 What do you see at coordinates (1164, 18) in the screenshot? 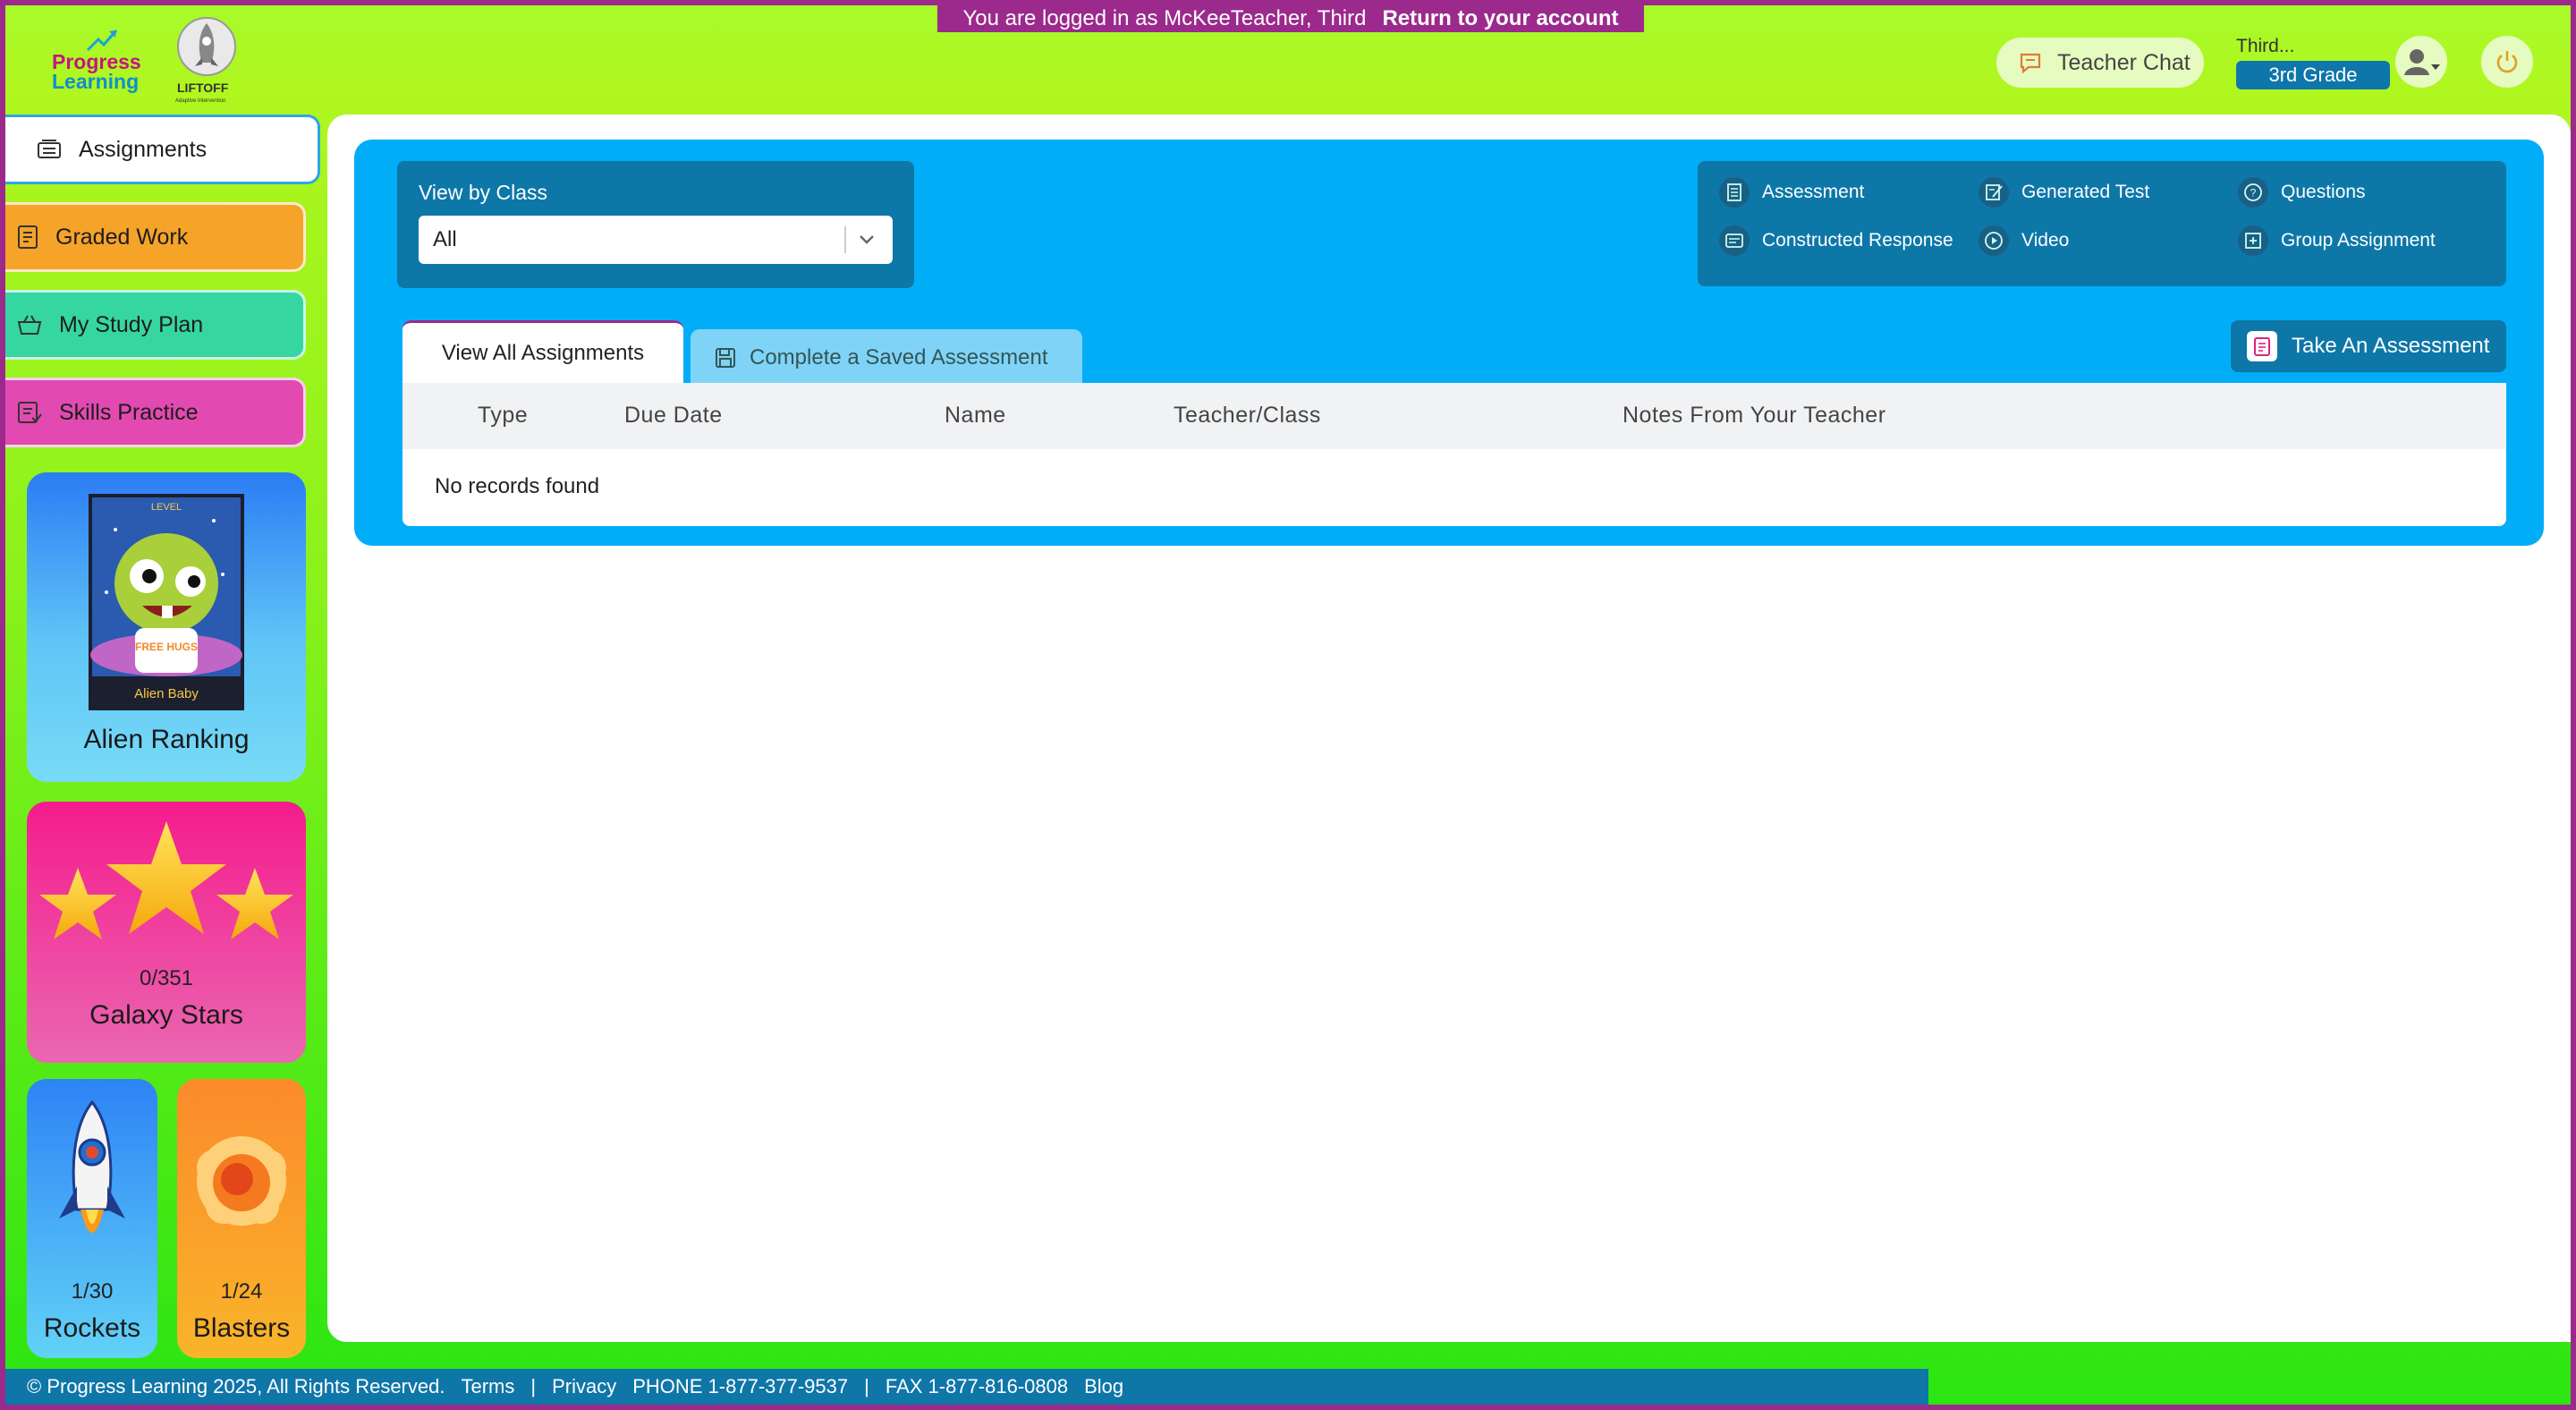
I see `impersonation-text: You are logged in as McKeeTeacher, Third` at bounding box center [1164, 18].